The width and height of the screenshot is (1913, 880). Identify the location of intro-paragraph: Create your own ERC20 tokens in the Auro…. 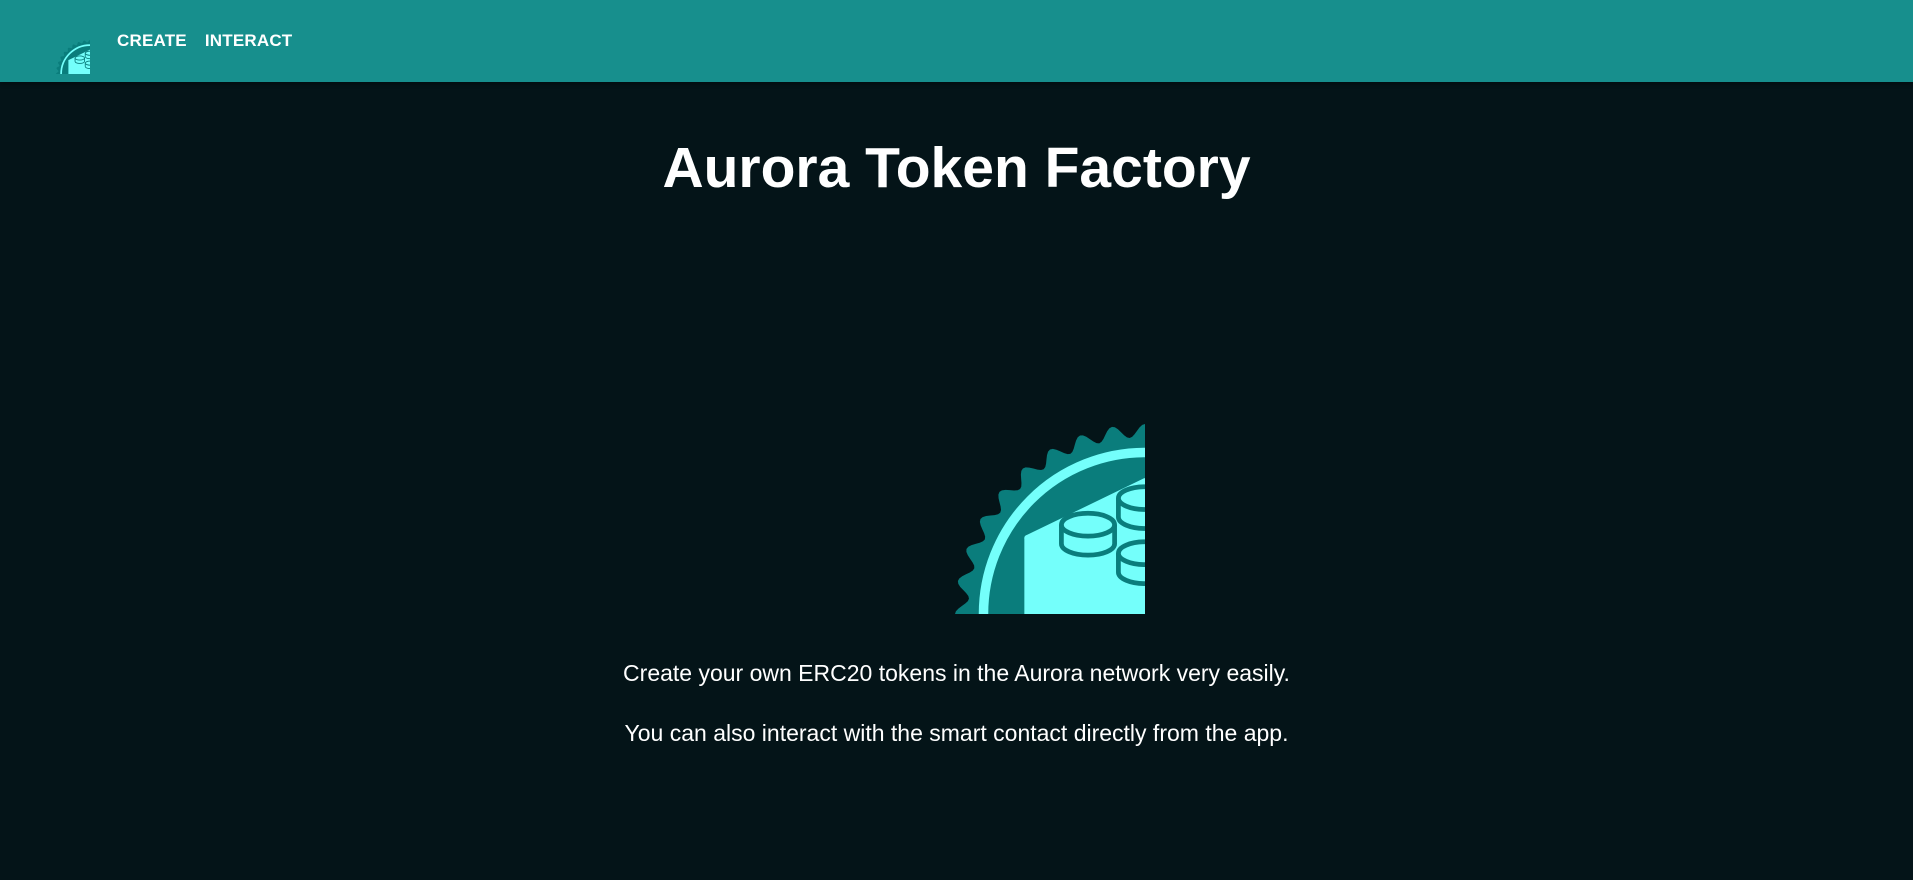
(956, 673).